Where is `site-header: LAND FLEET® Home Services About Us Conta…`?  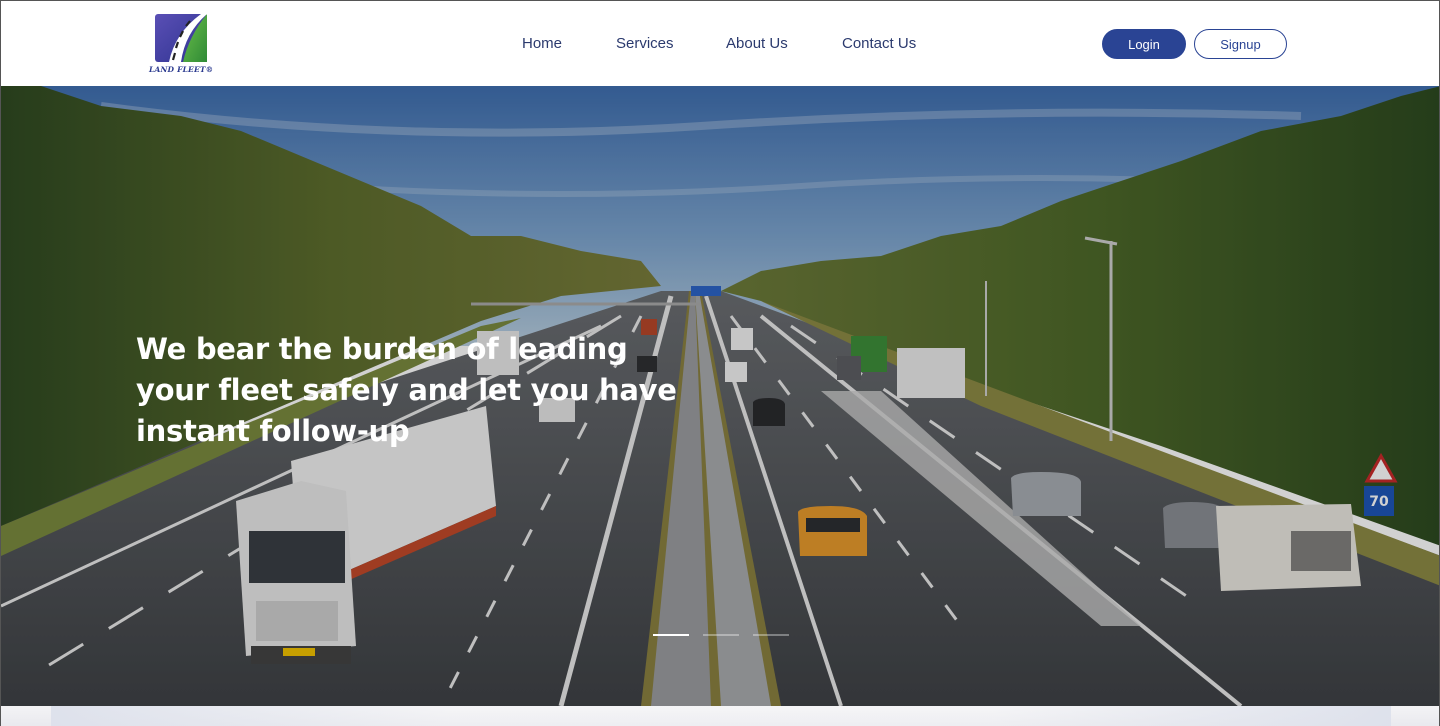 site-header: LAND FLEET® Home Services About Us Conta… is located at coordinates (720, 43).